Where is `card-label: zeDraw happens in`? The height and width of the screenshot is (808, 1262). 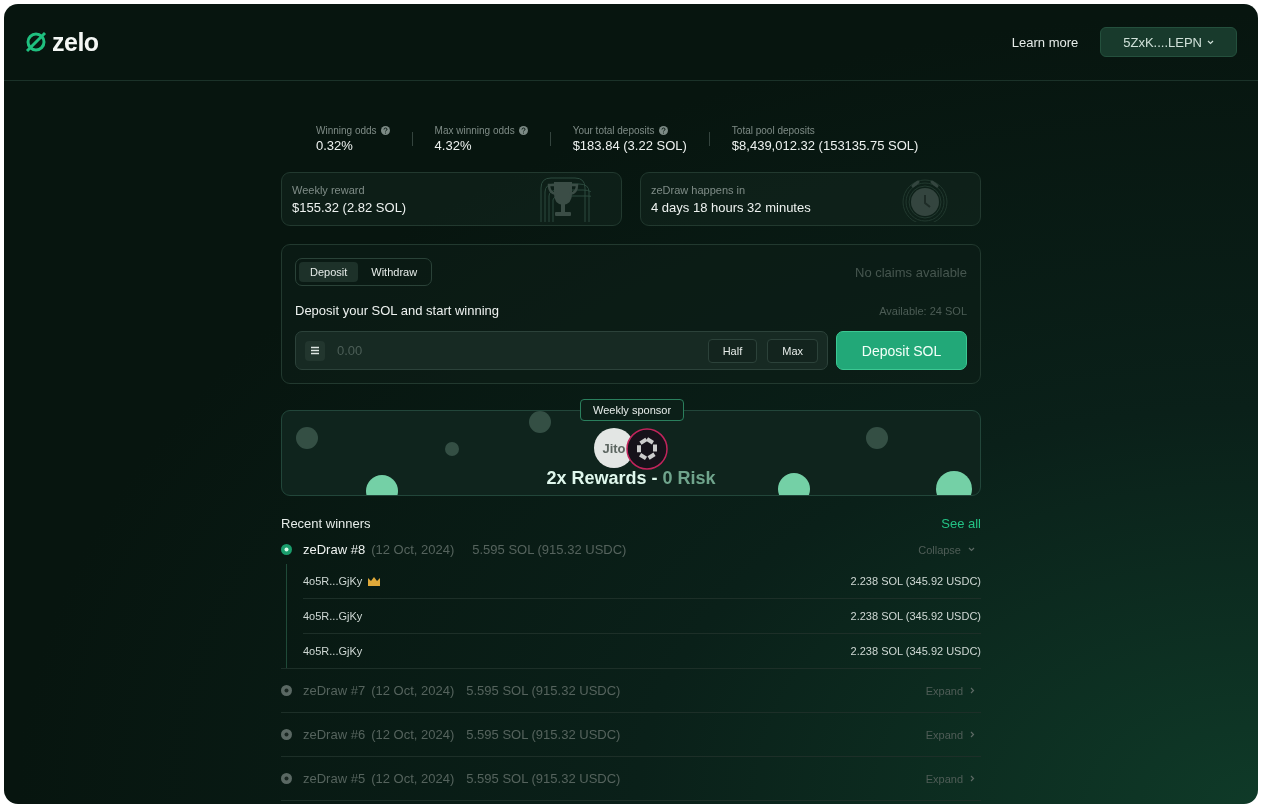
card-label: zeDraw happens in is located at coordinates (699, 189).